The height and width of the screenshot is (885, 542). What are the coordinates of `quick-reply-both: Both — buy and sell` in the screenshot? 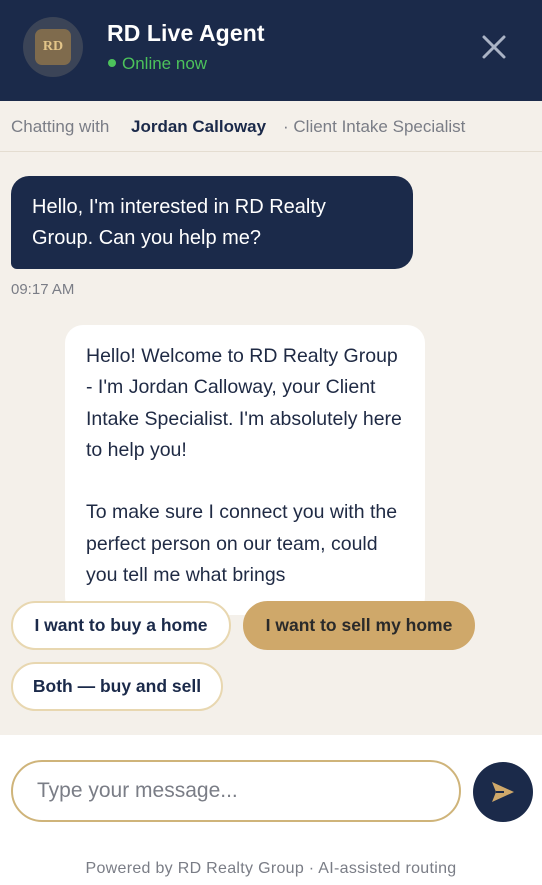 It's located at (117, 686).